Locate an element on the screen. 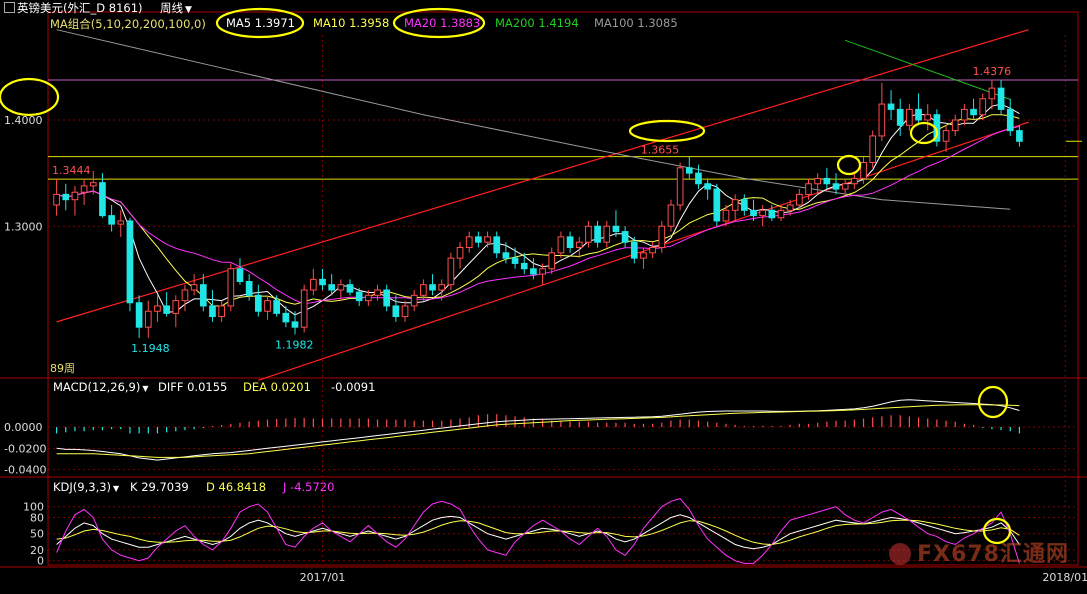  chevron-down-icon: ▼ is located at coordinates (145, 388).